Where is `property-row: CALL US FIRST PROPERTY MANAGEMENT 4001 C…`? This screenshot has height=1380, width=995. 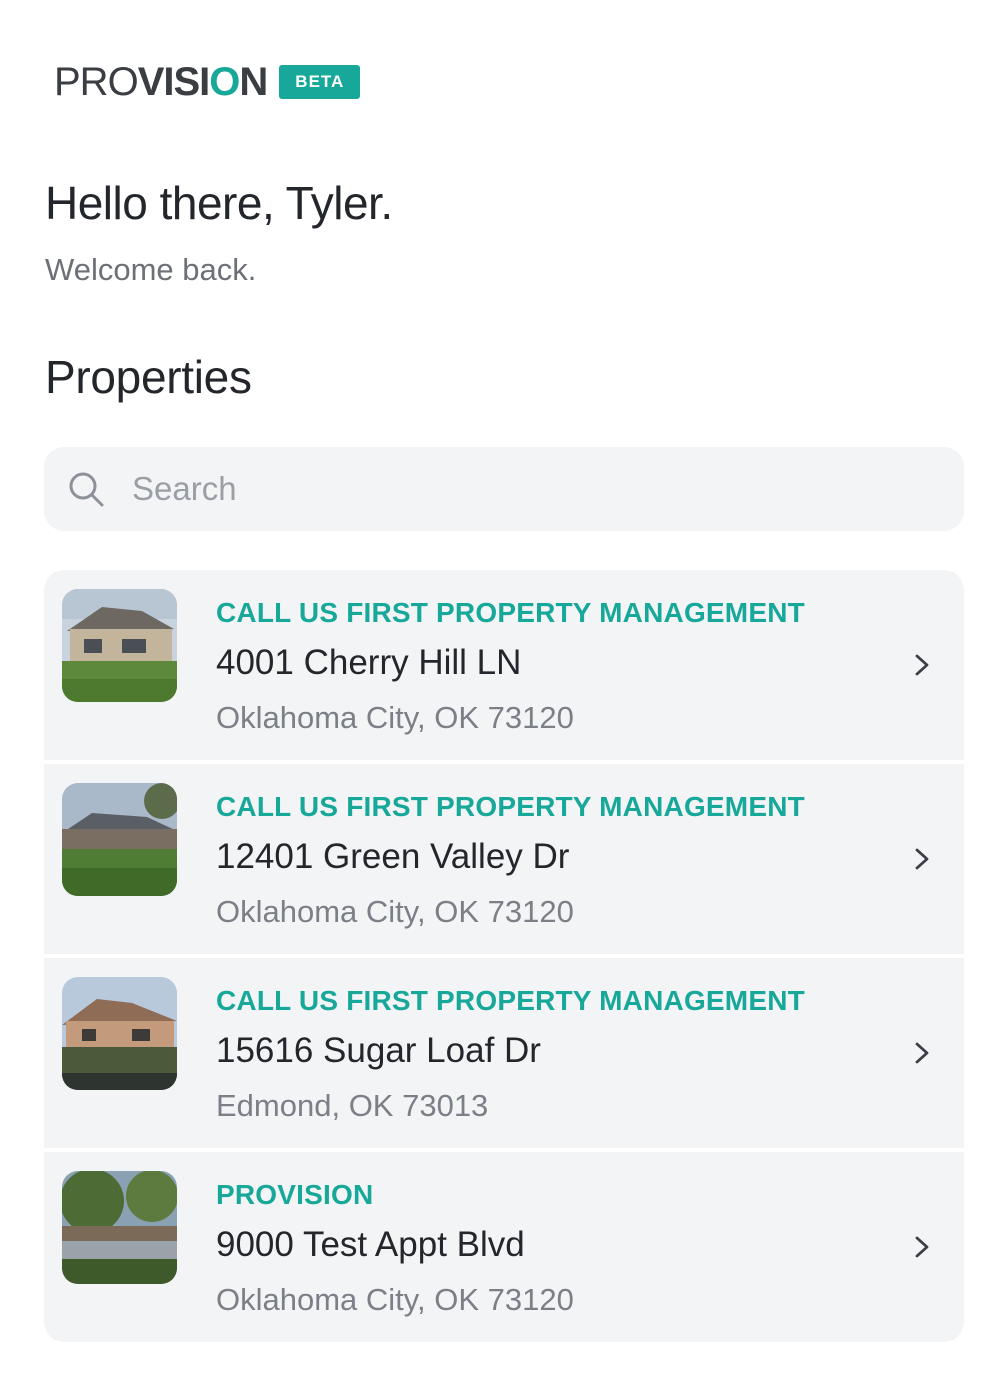
property-row: CALL US FIRST PROPERTY MANAGEMENT 4001 C… is located at coordinates (504, 665).